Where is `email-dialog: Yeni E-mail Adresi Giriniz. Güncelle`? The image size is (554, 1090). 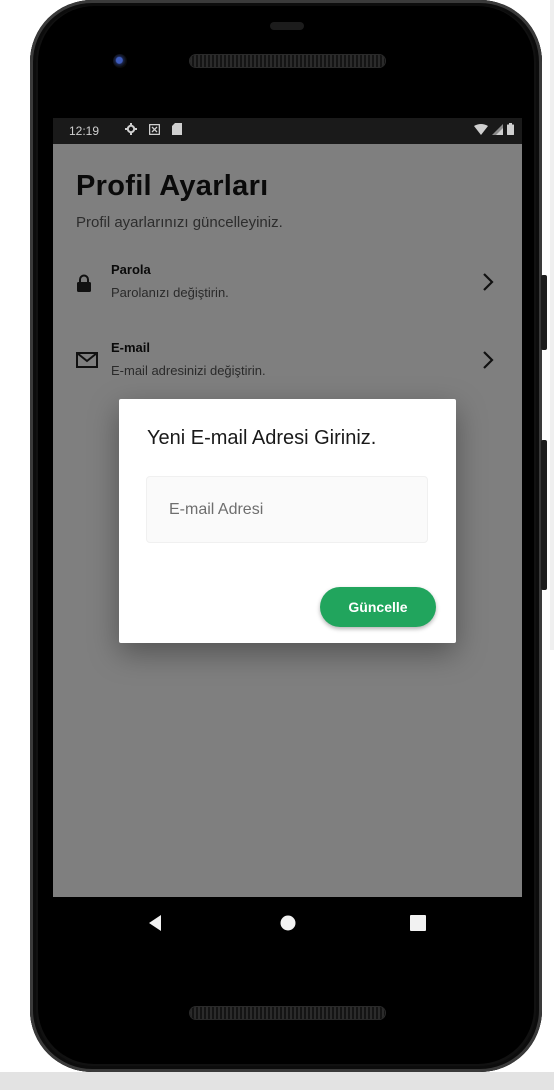 email-dialog: Yeni E-mail Adresi Giriniz. Güncelle is located at coordinates (287, 521).